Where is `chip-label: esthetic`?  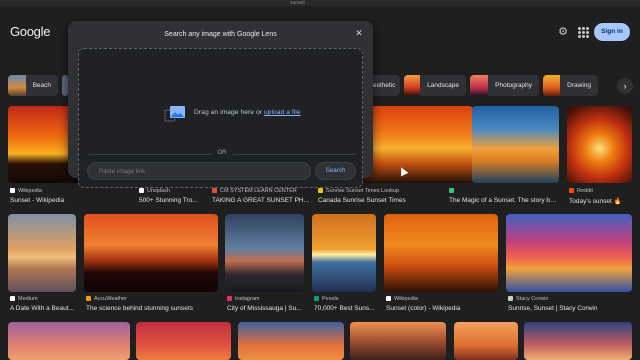 chip-label: esthetic is located at coordinates (384, 85).